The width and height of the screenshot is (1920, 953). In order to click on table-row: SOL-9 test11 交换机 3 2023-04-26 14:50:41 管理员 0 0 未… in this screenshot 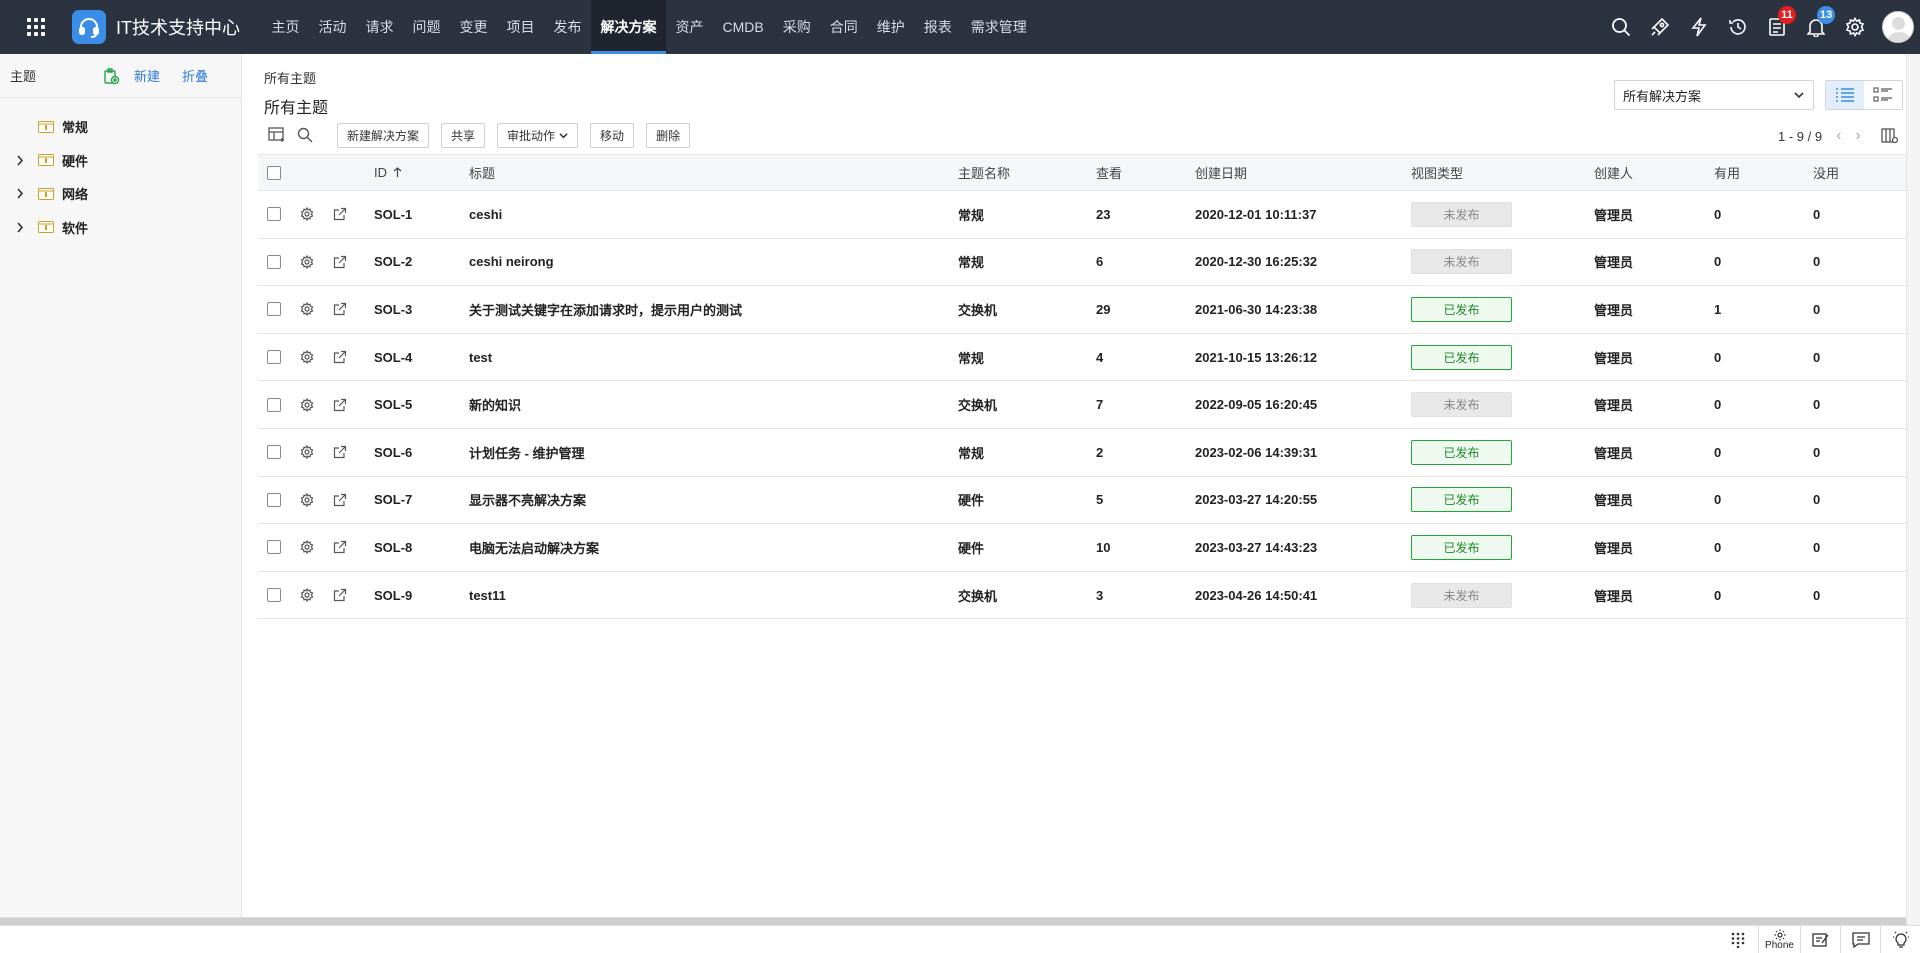, I will do `click(1082, 596)`.